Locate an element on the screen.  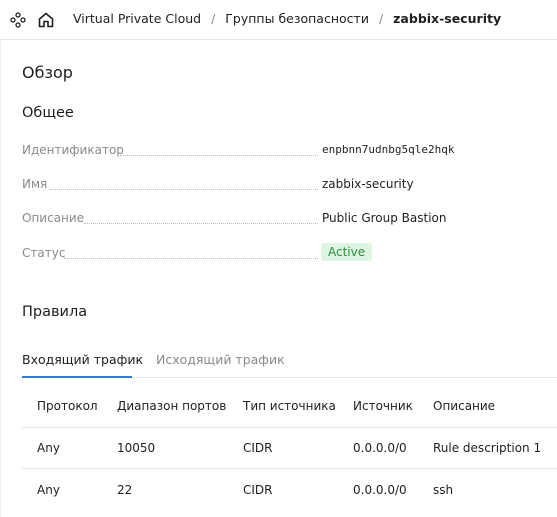
table-row: Any 22 CIDR 0.0.0.0/0 ssh is located at coordinates (289, 490).